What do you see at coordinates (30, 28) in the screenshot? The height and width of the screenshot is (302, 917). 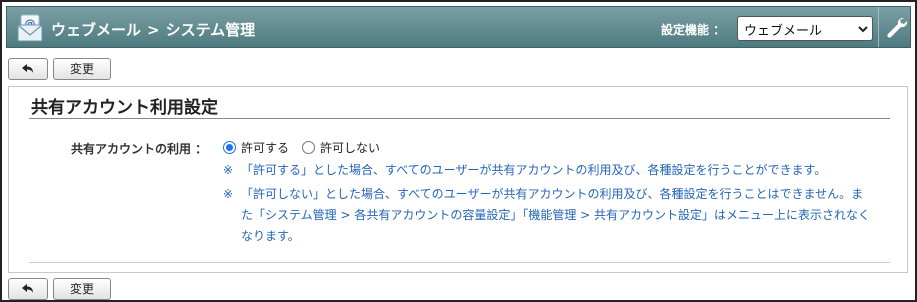 I see `webmail-envelope-icon: @` at bounding box center [30, 28].